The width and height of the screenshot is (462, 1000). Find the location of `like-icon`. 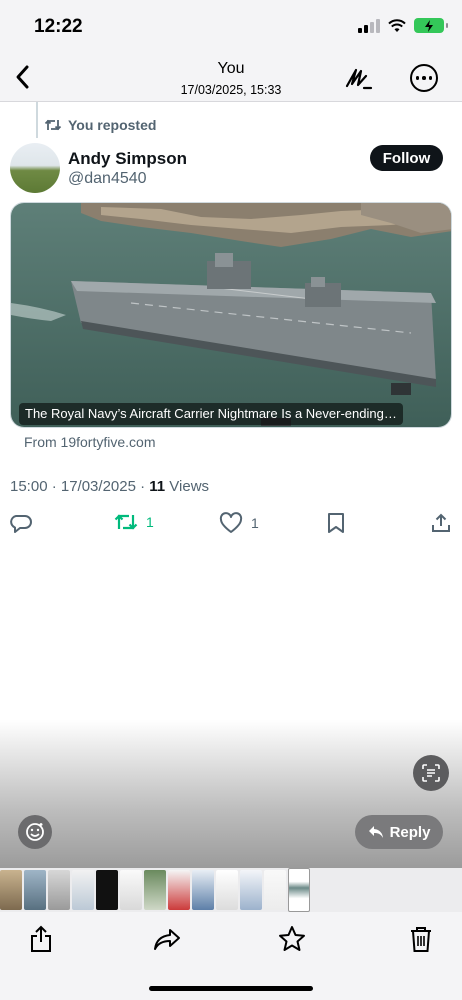

like-icon is located at coordinates (231, 522).